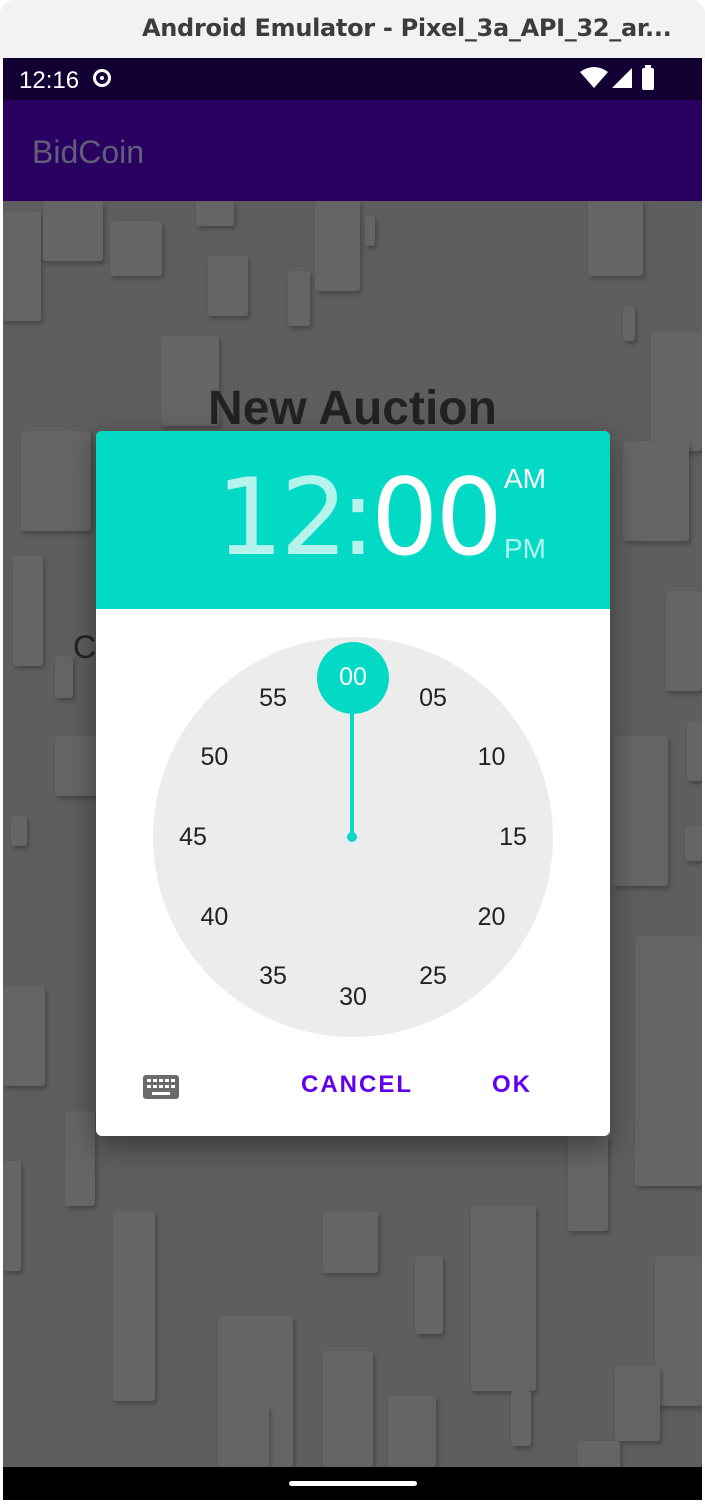 This screenshot has height=1506, width=705. Describe the element at coordinates (594, 77) in the screenshot. I see `wifi-icon` at that location.